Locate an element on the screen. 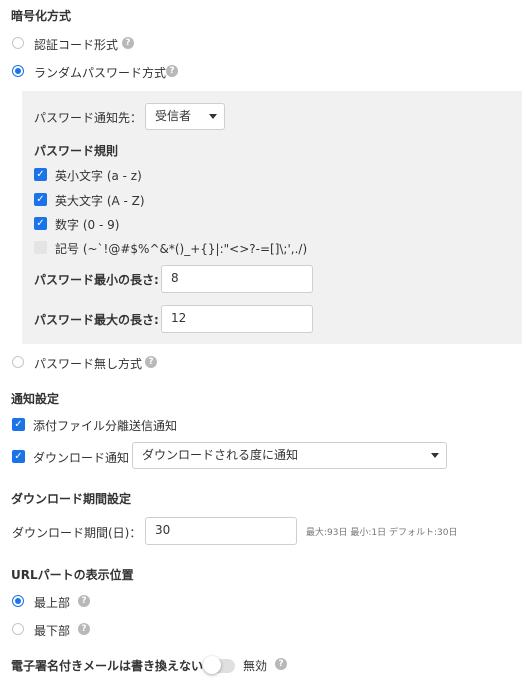  radio-no-password-label: パスワード無し方式 is located at coordinates (88, 363).